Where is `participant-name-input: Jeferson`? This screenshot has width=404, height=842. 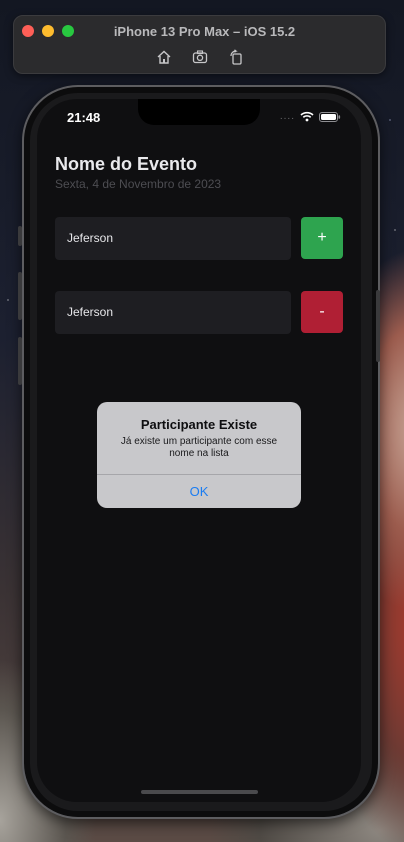
participant-name-input: Jeferson is located at coordinates (173, 238).